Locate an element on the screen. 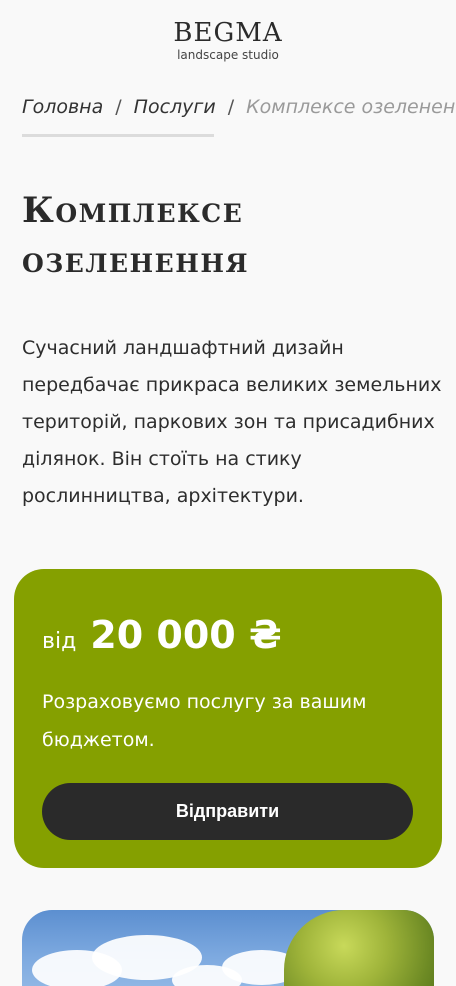  send-button: Відправити is located at coordinates (227, 811).